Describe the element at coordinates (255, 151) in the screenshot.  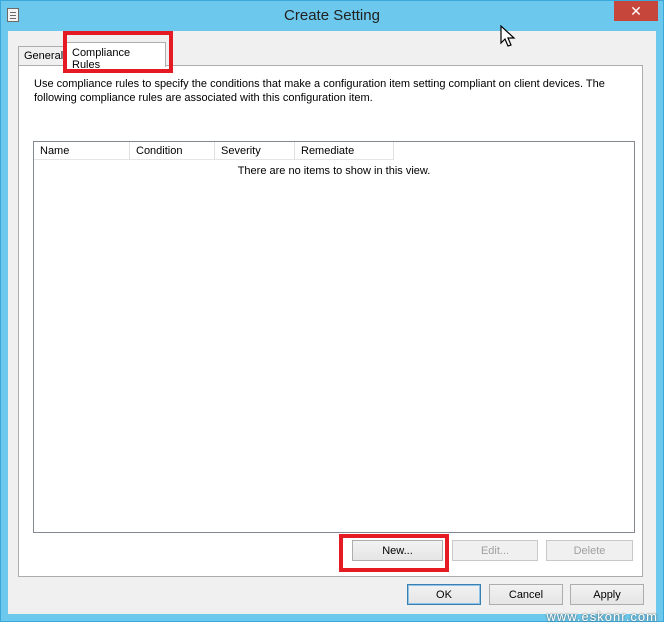
I see `column-header-severity: Severity` at that location.